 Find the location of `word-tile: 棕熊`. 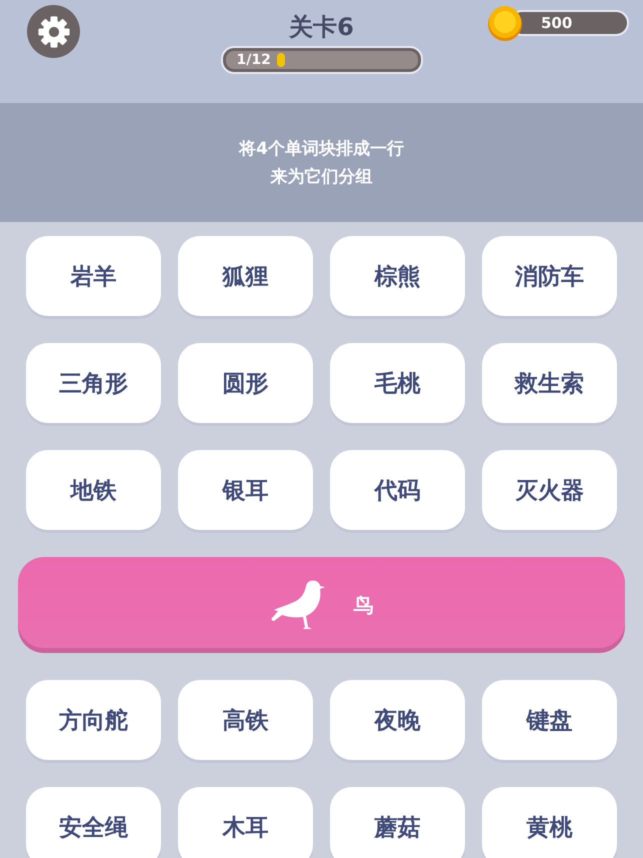

word-tile: 棕熊 is located at coordinates (397, 276).